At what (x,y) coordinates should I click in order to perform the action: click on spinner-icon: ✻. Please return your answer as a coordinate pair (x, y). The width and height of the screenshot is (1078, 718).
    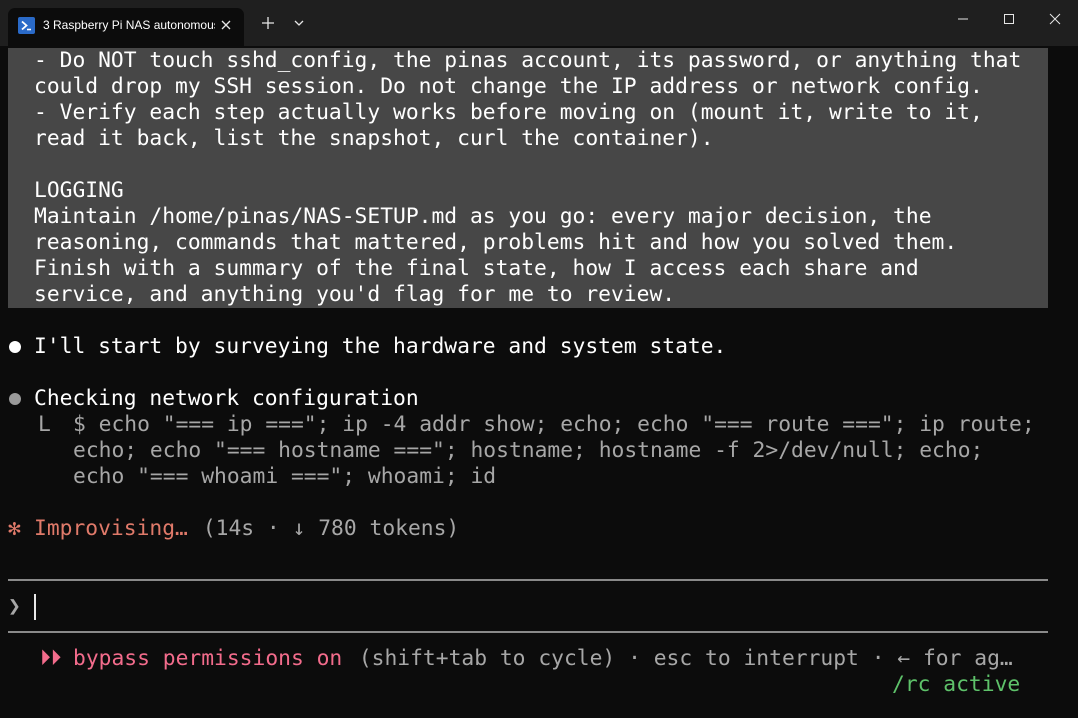
    Looking at the image, I should click on (14, 528).